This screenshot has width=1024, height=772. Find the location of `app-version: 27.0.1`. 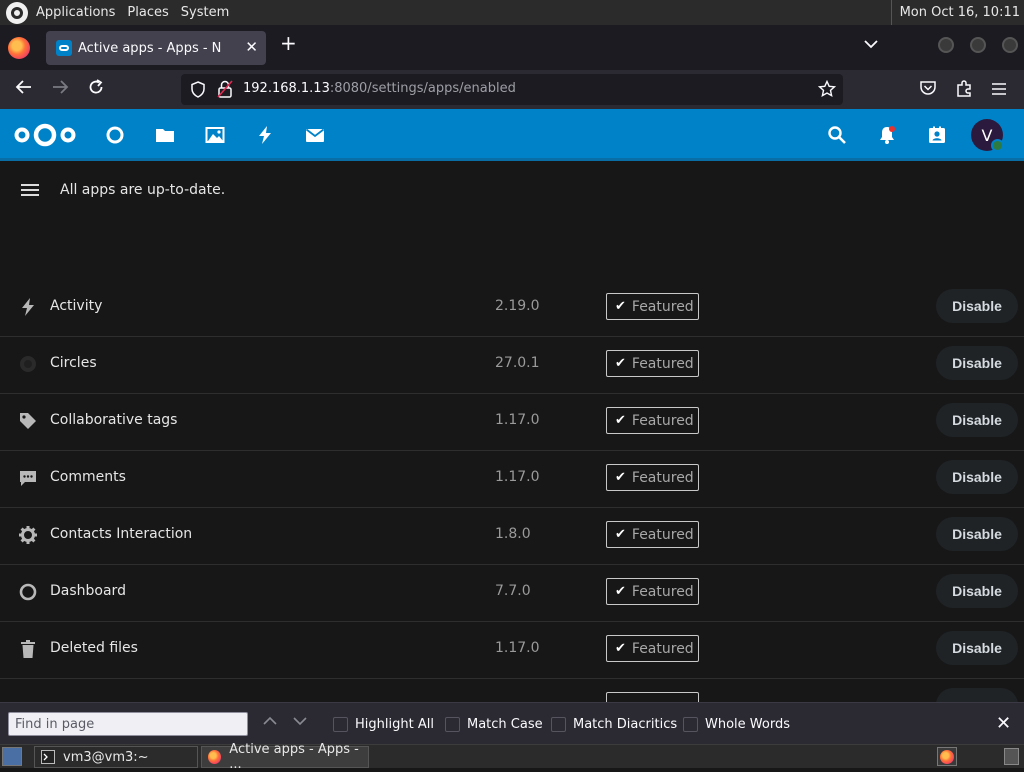

app-version: 27.0.1 is located at coordinates (517, 363).